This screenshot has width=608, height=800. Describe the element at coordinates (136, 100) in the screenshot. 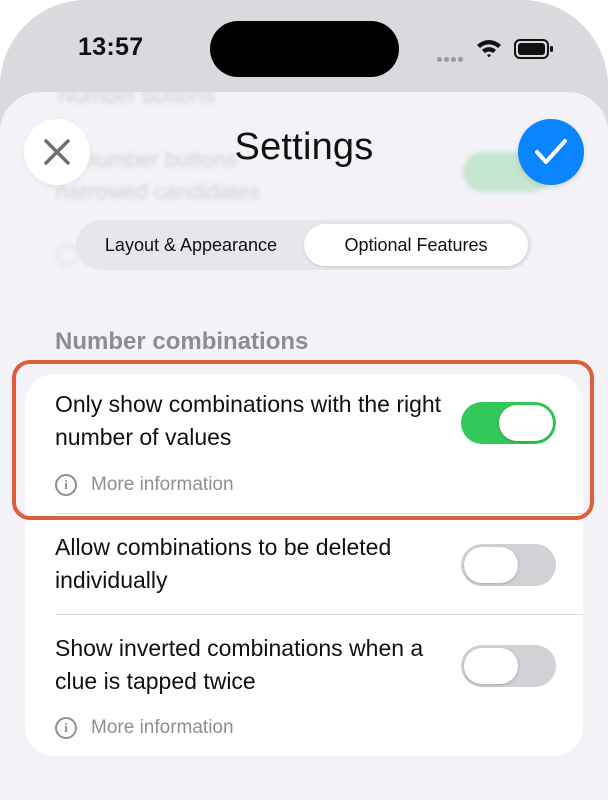

I see `ghost-text: Number buttons` at that location.